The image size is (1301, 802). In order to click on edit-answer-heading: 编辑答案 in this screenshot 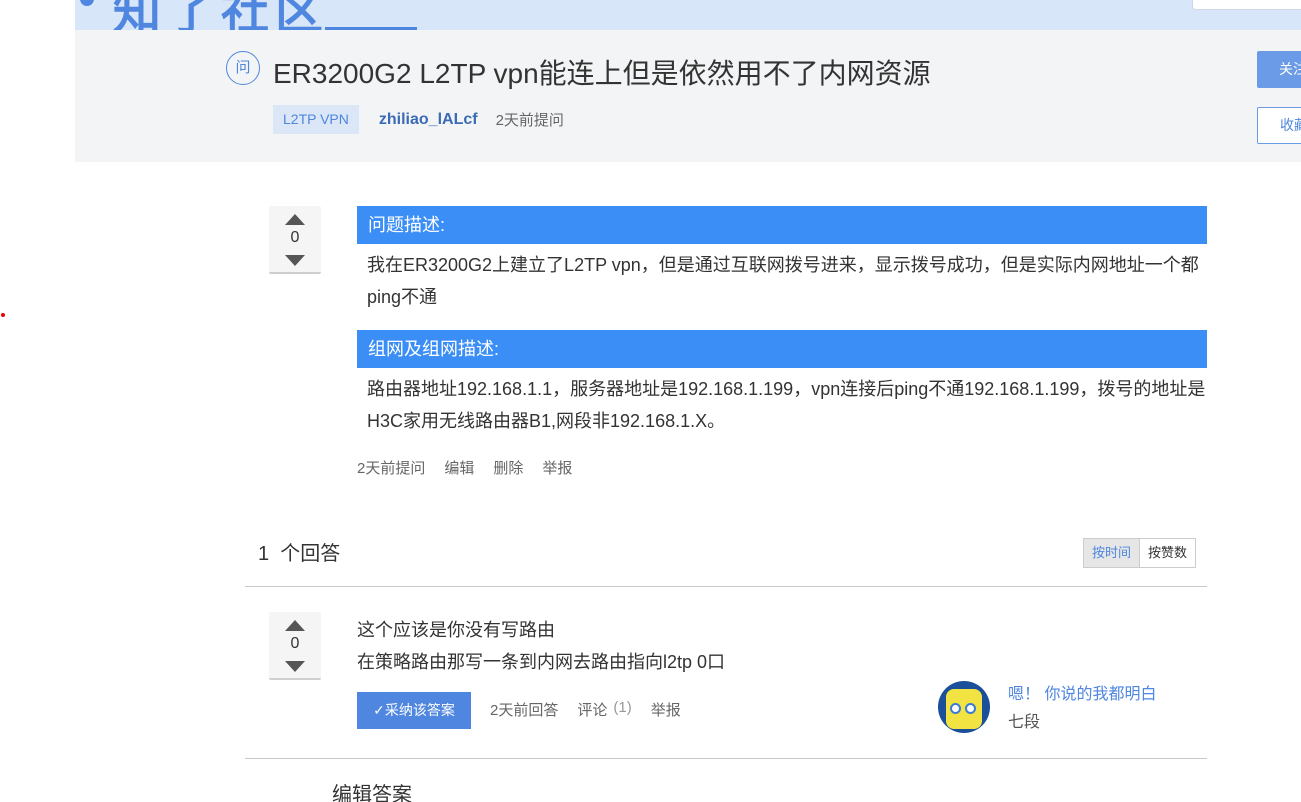, I will do `click(372, 793)`.